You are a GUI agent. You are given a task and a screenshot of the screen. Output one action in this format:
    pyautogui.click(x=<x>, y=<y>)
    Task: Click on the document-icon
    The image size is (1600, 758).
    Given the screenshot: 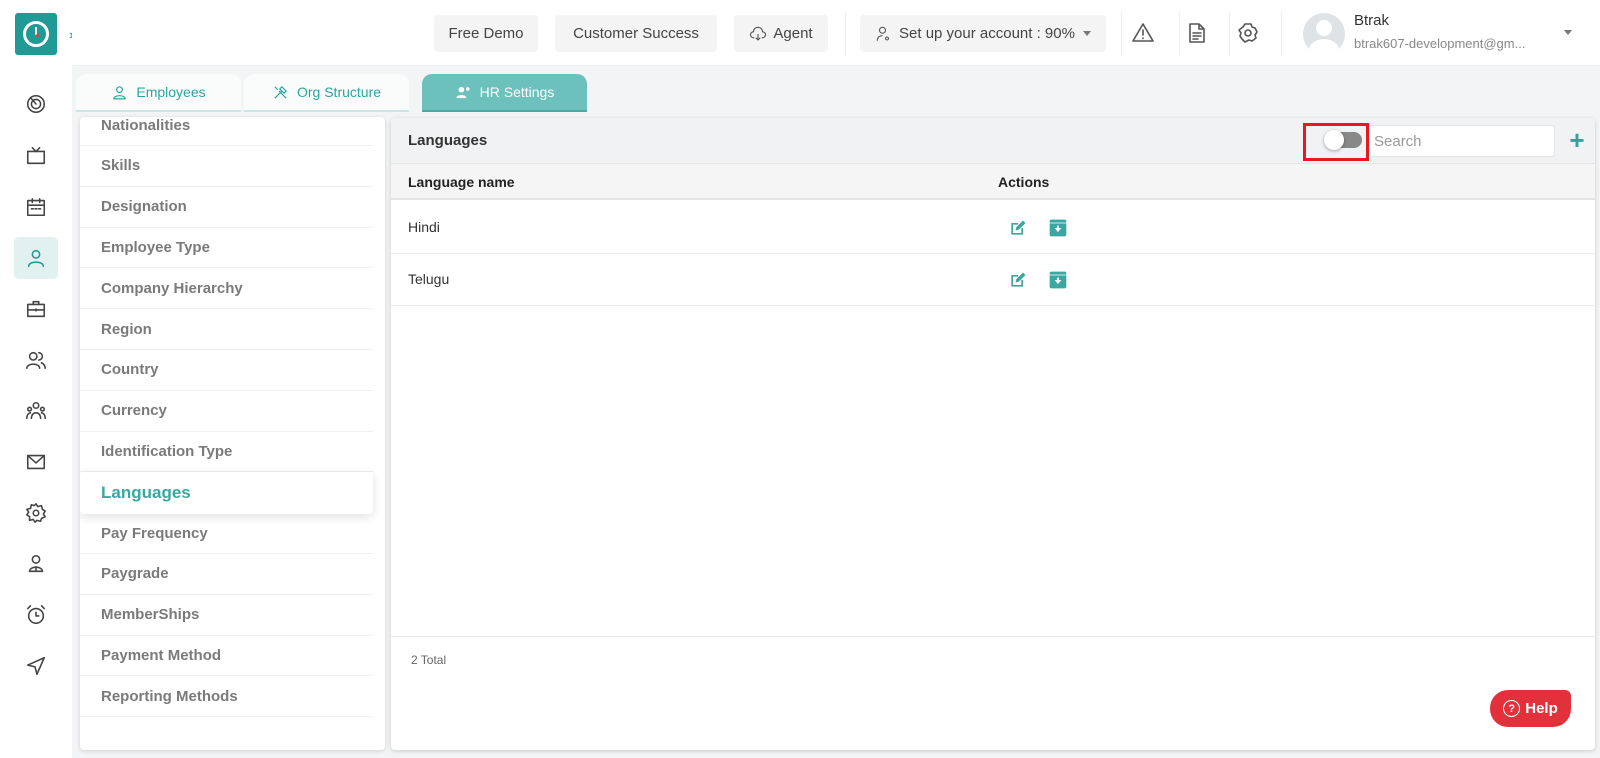 What is the action you would take?
    pyautogui.click(x=1197, y=33)
    